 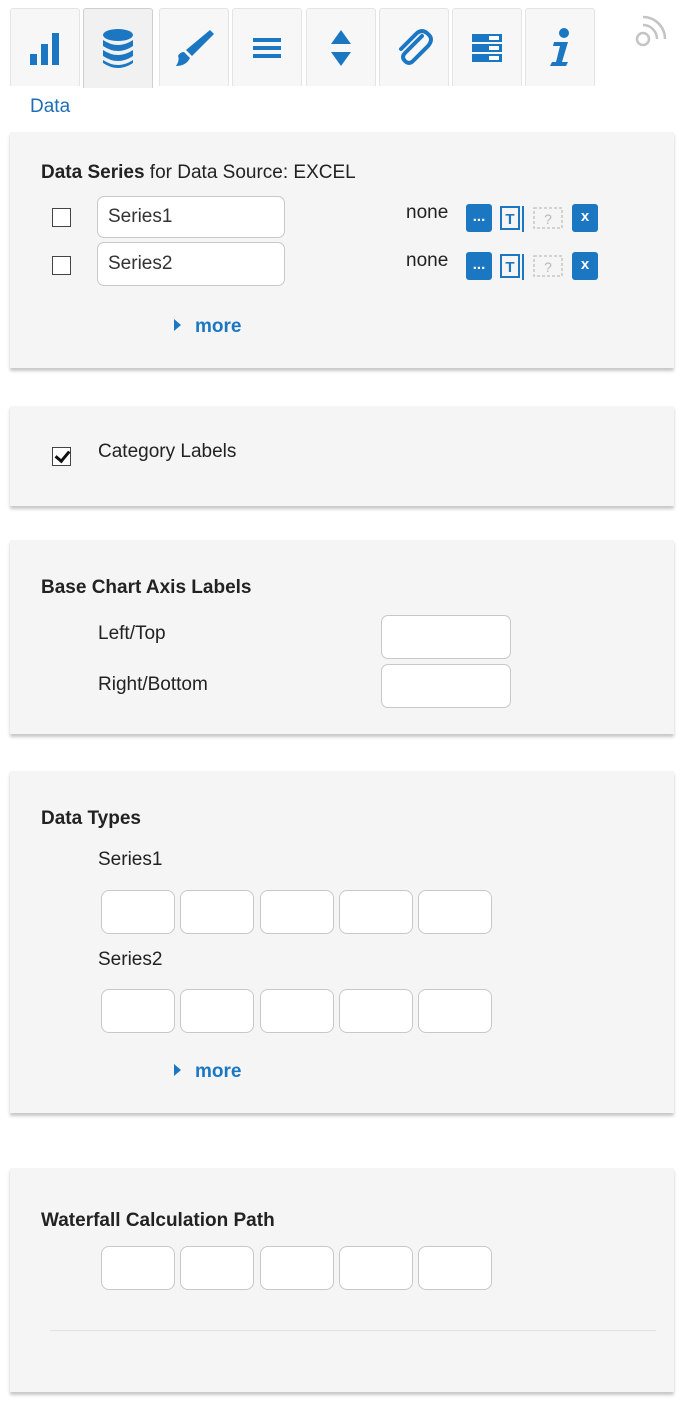 What do you see at coordinates (651, 31) in the screenshot?
I see `rss-icon` at bounding box center [651, 31].